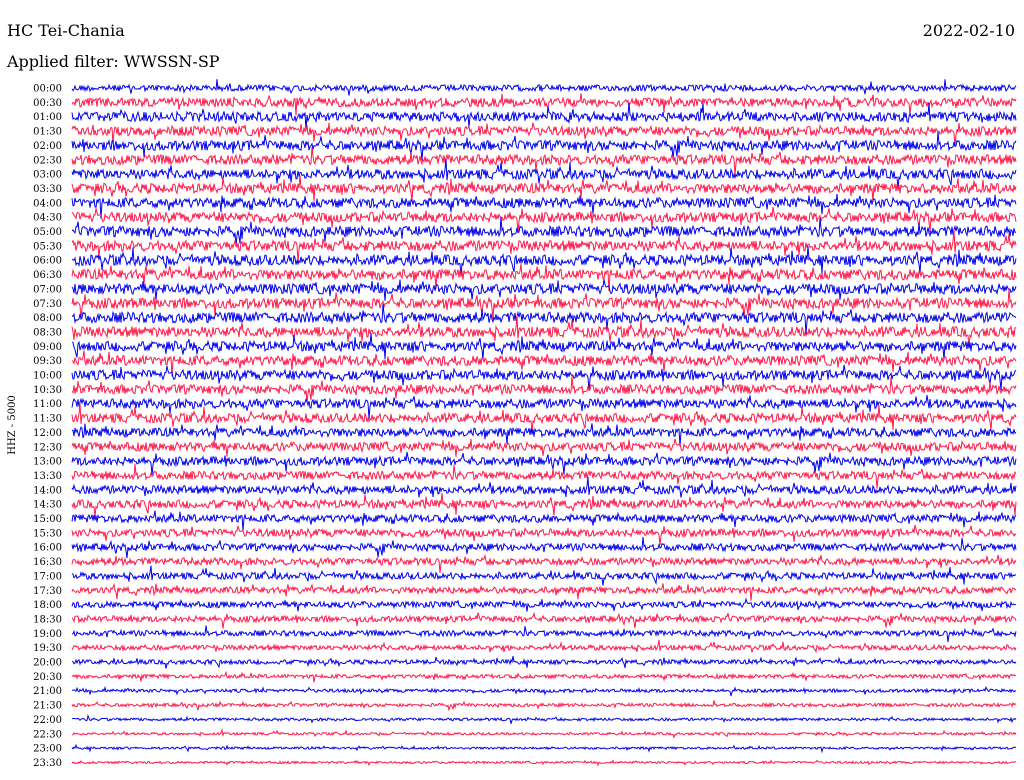 The image size is (1024, 780). I want to click on row-time-label: 08:00, so click(47, 318).